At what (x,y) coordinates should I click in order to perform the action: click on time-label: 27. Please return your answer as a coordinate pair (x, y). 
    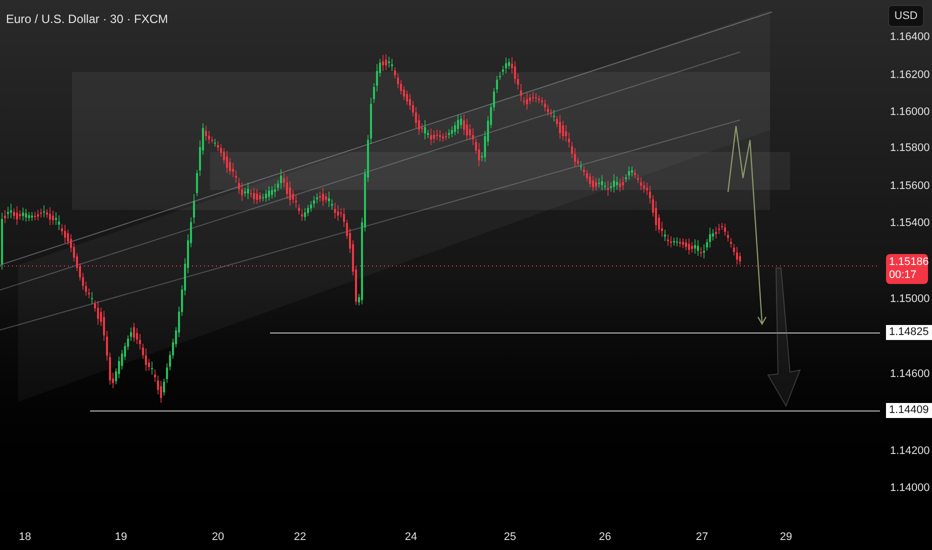
    Looking at the image, I should click on (702, 537).